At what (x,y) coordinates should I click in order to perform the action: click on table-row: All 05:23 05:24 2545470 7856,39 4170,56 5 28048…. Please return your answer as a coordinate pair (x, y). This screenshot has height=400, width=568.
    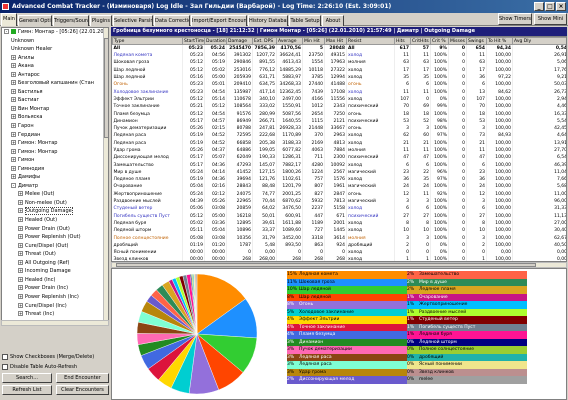
    Looking at the image, I should click on (339, 48).